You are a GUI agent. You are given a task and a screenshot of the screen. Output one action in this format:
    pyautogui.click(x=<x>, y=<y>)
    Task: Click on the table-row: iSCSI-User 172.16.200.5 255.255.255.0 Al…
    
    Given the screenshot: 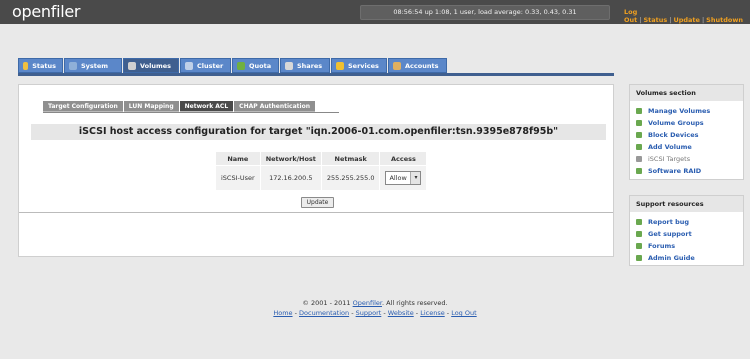 What is the action you would take?
    pyautogui.click(x=321, y=178)
    